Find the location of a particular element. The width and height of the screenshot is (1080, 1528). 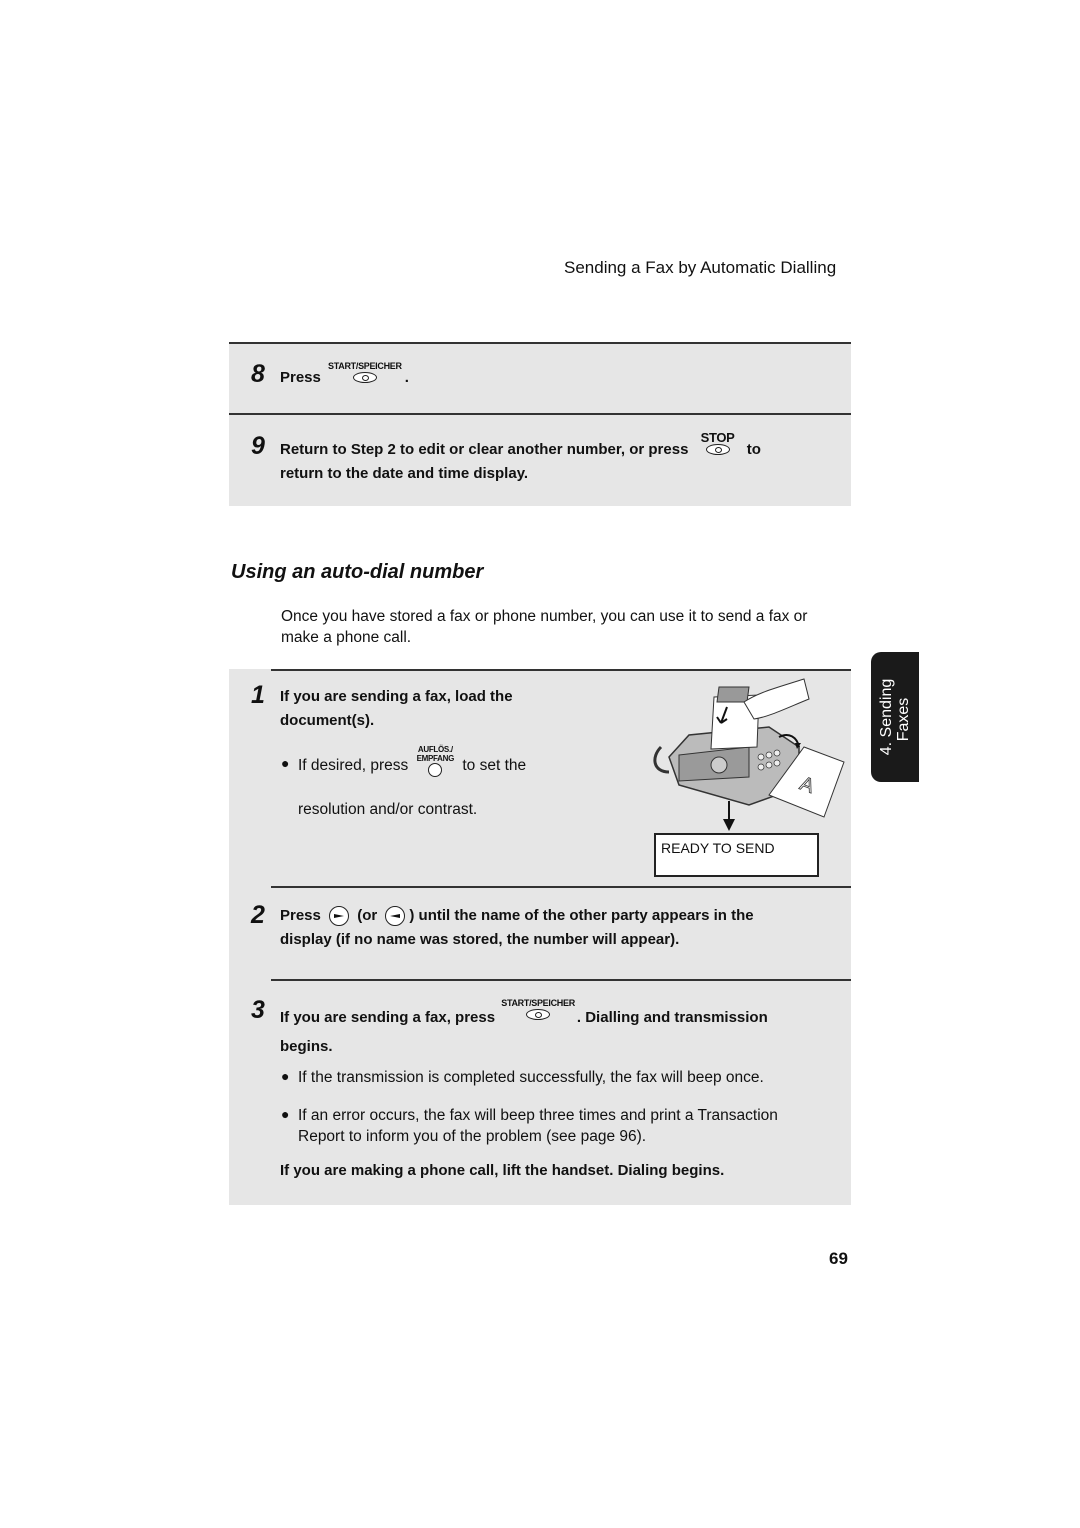

step-2-press: Press is located at coordinates (300, 915).